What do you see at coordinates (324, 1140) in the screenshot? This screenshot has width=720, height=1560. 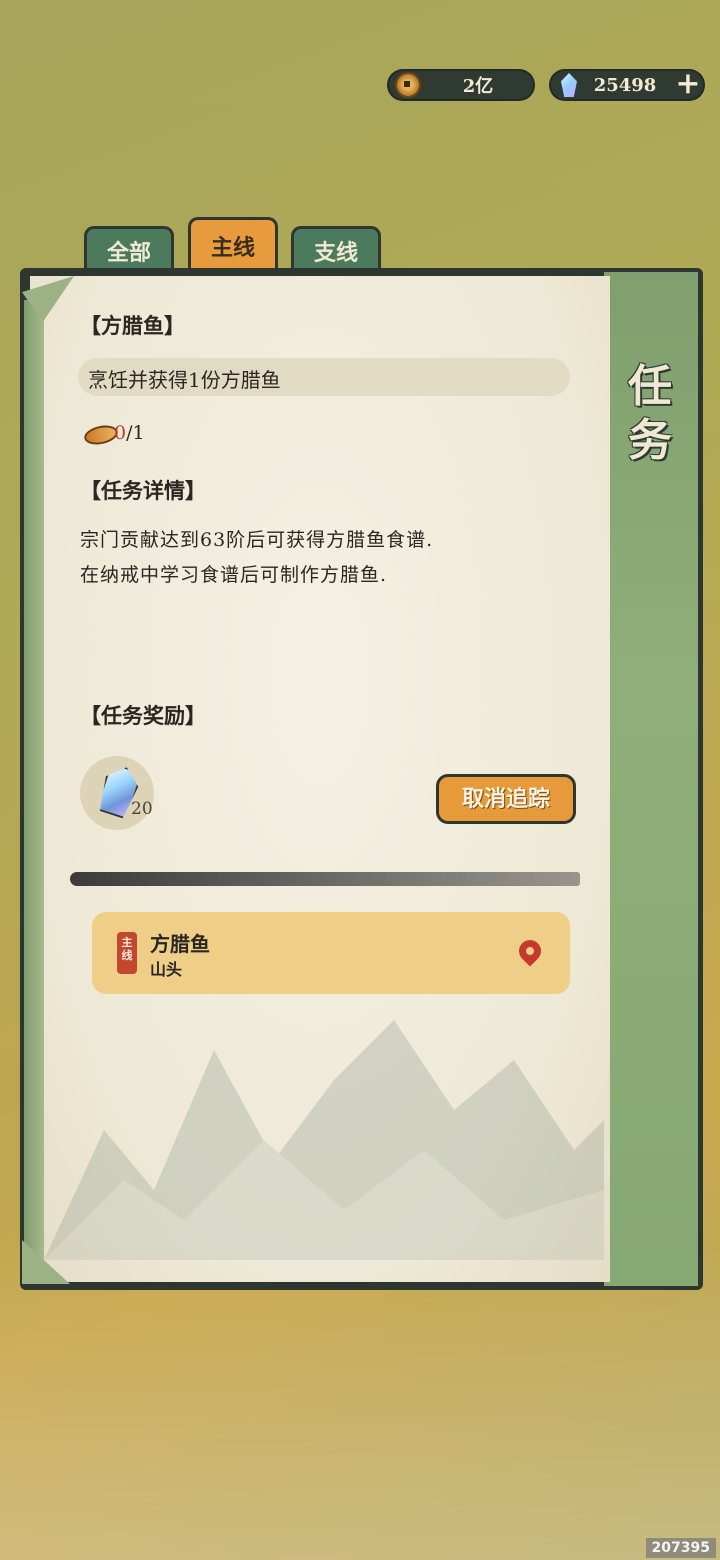 I see `mountain-illustration` at bounding box center [324, 1140].